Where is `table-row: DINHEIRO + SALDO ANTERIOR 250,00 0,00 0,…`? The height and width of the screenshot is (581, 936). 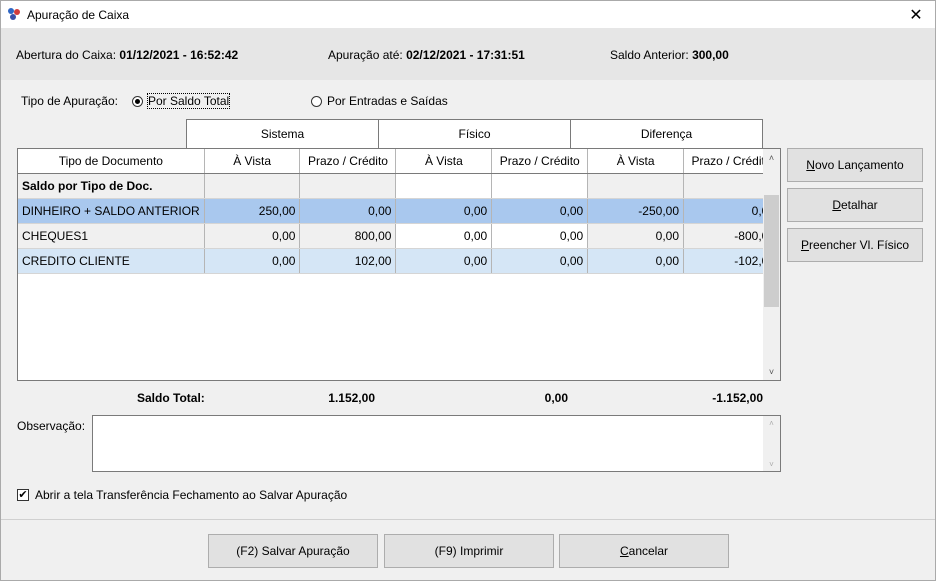
table-row: DINHEIRO + SALDO ANTERIOR 250,00 0,00 0,… is located at coordinates (399, 211).